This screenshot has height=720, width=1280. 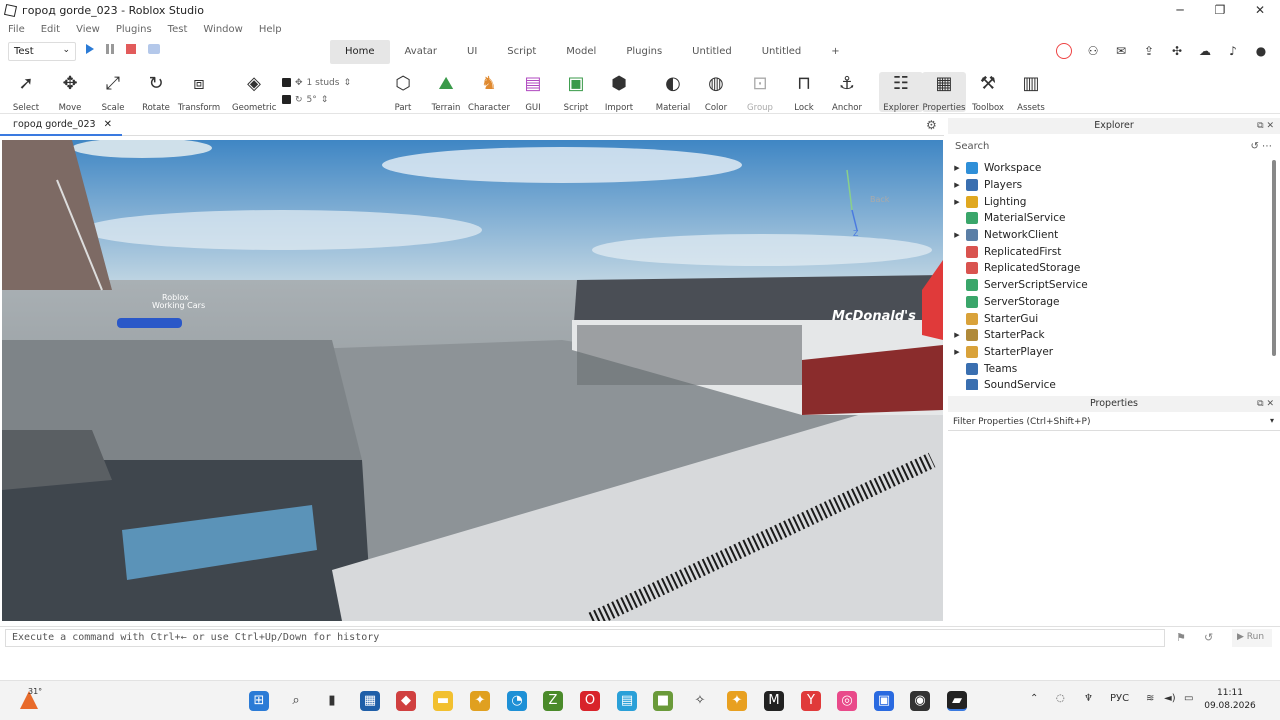 I want to click on minecraft-icon: ■, so click(x=663, y=701).